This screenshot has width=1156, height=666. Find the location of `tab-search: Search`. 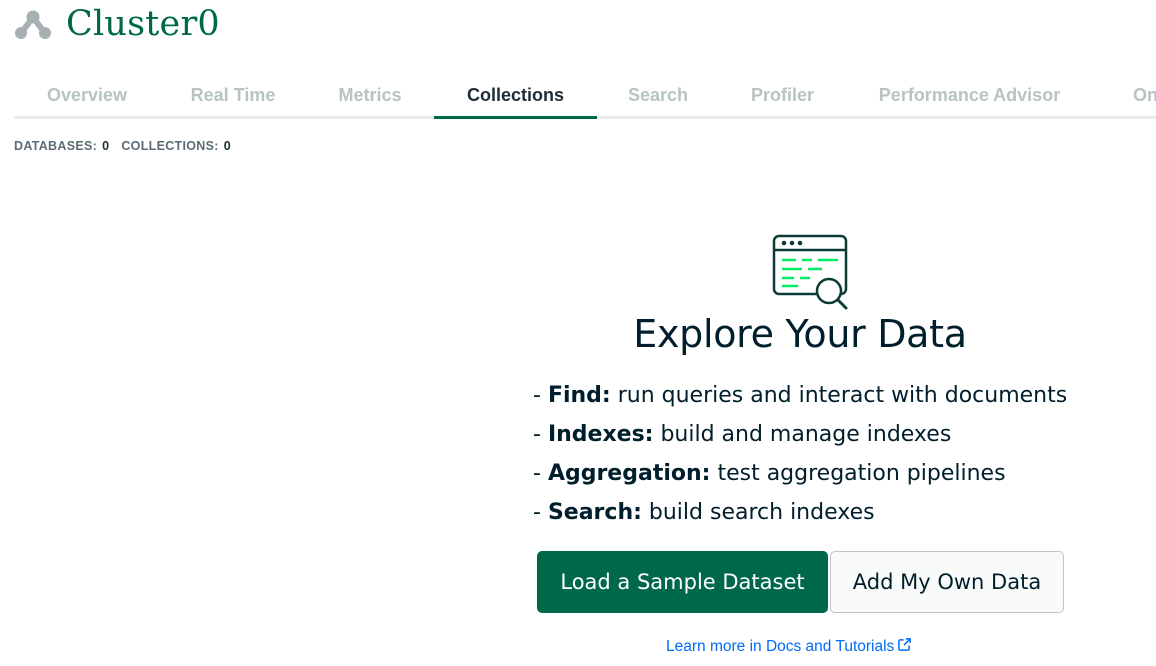

tab-search: Search is located at coordinates (658, 95).